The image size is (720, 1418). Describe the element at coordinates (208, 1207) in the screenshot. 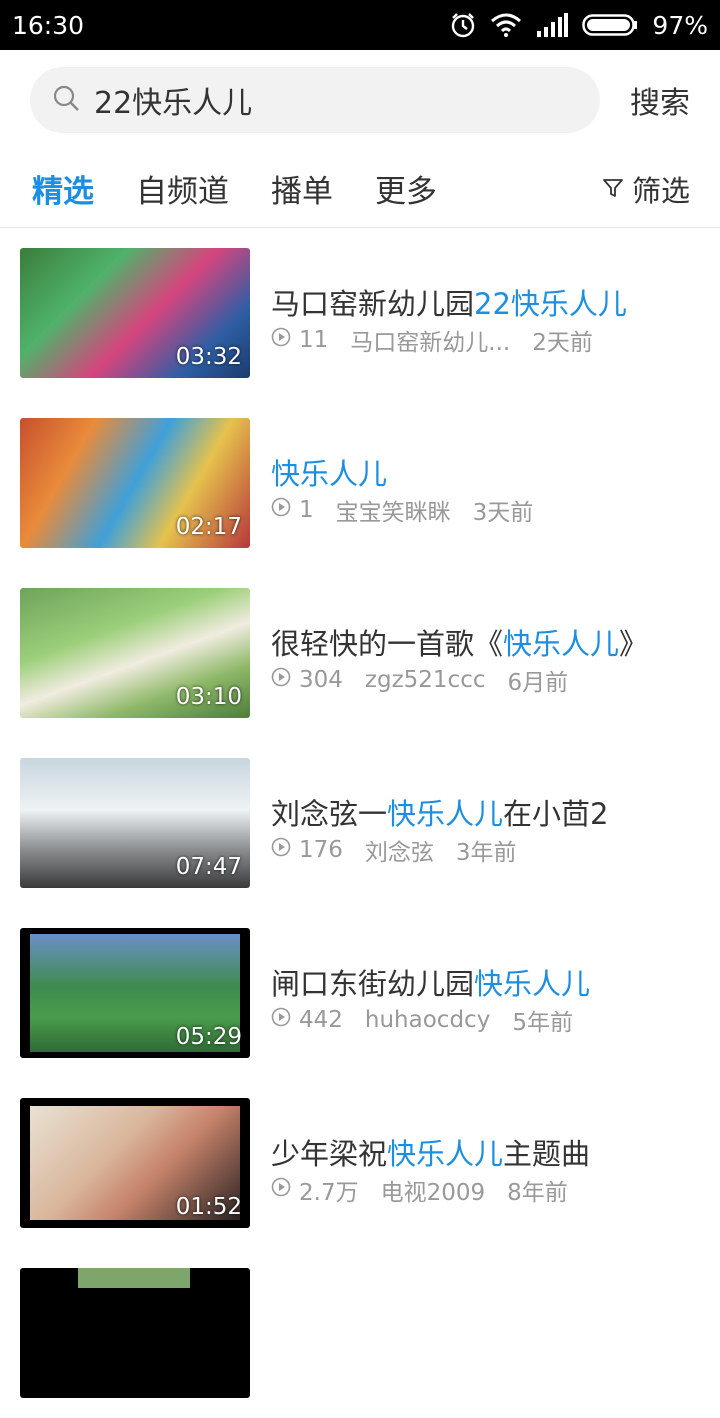

I see `video-duration: 01:52` at that location.